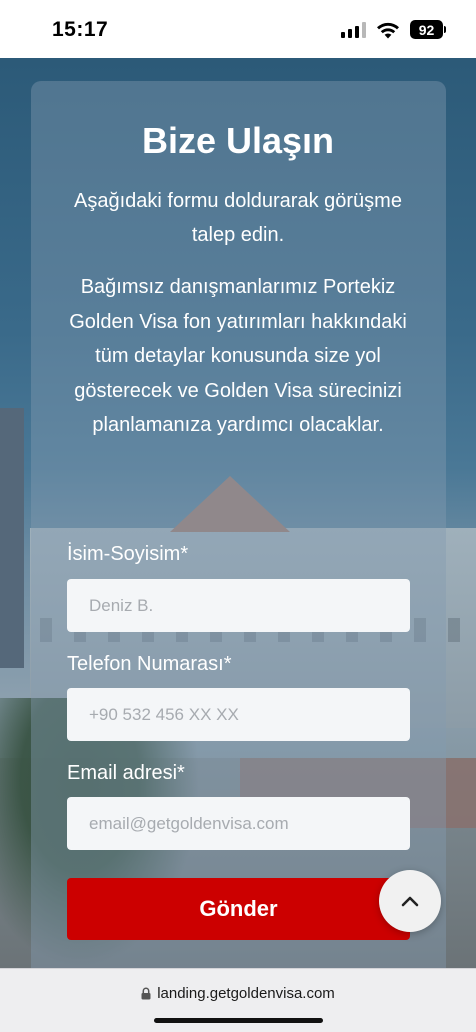 This screenshot has width=476, height=1032. Describe the element at coordinates (80, 29) in the screenshot. I see `status-time: 15:17` at that location.